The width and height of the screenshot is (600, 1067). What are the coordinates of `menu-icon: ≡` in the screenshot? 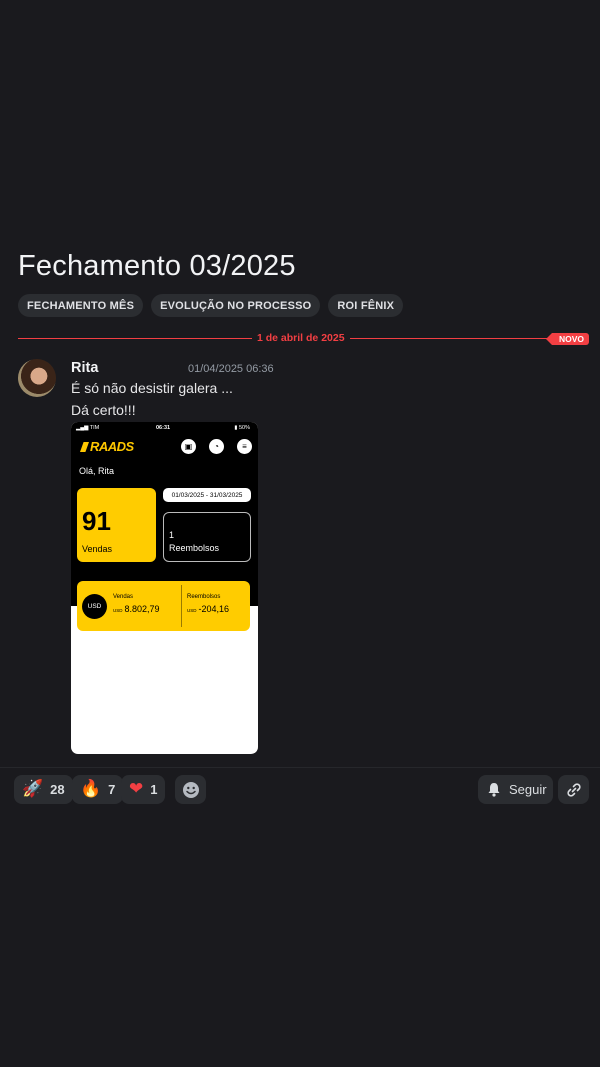 It's located at (244, 446).